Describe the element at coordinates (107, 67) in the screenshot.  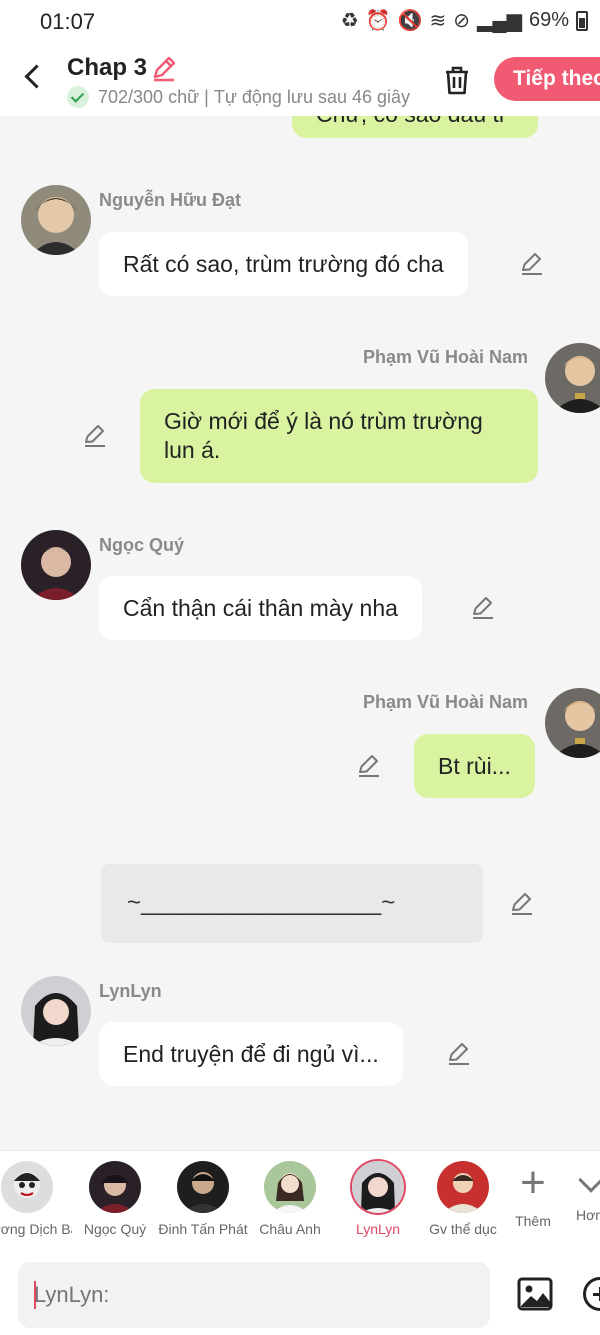
I see `chapter-title: Chap 3` at that location.